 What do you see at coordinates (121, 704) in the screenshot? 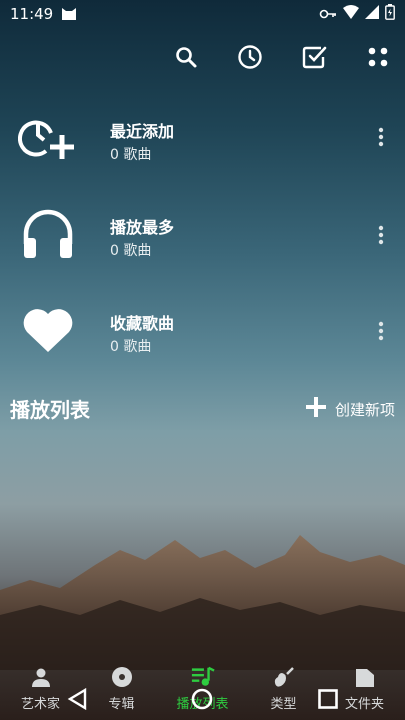
I see `tab-label: 专辑` at bounding box center [121, 704].